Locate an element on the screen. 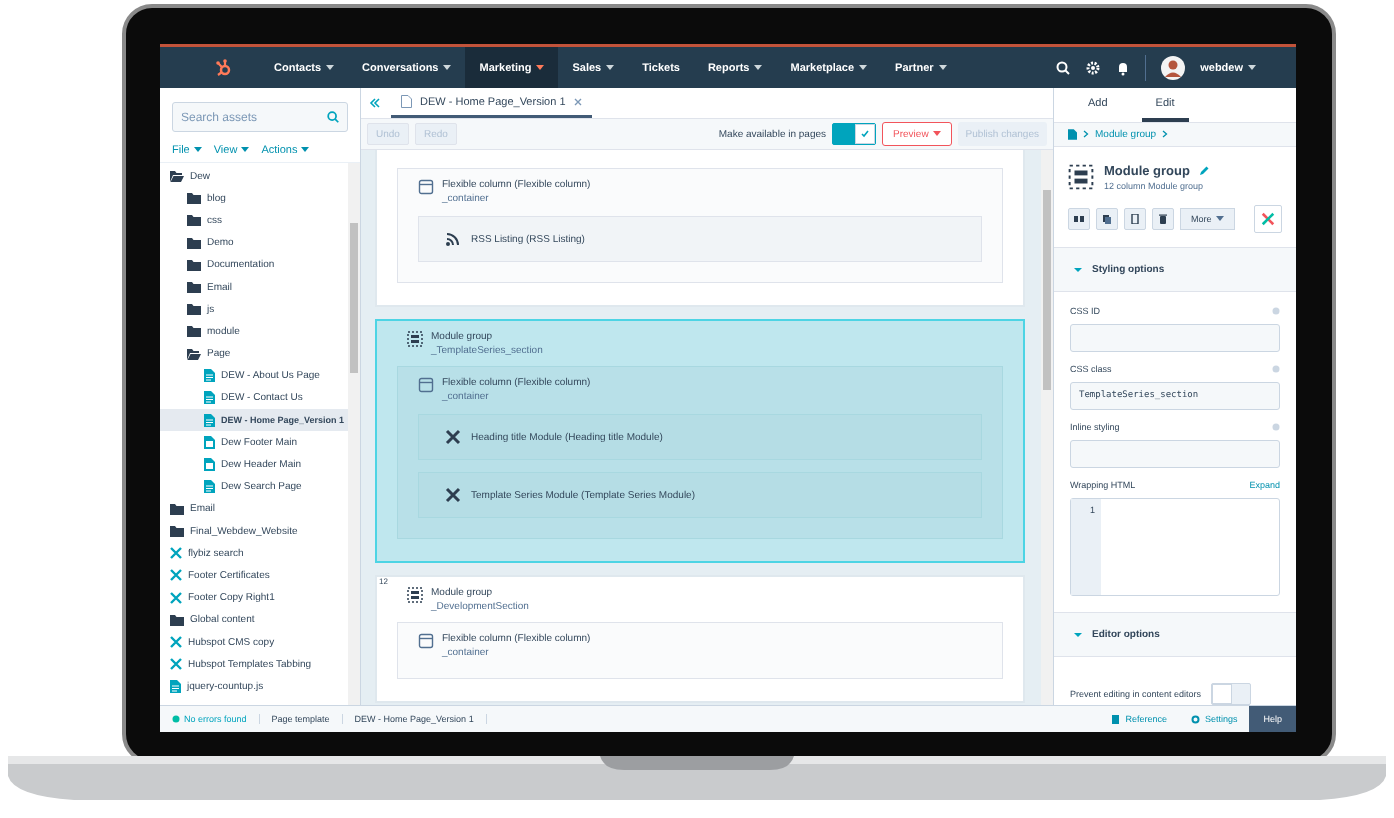 This screenshot has height=818, width=1394. layout-button is located at coordinates (1079, 219).